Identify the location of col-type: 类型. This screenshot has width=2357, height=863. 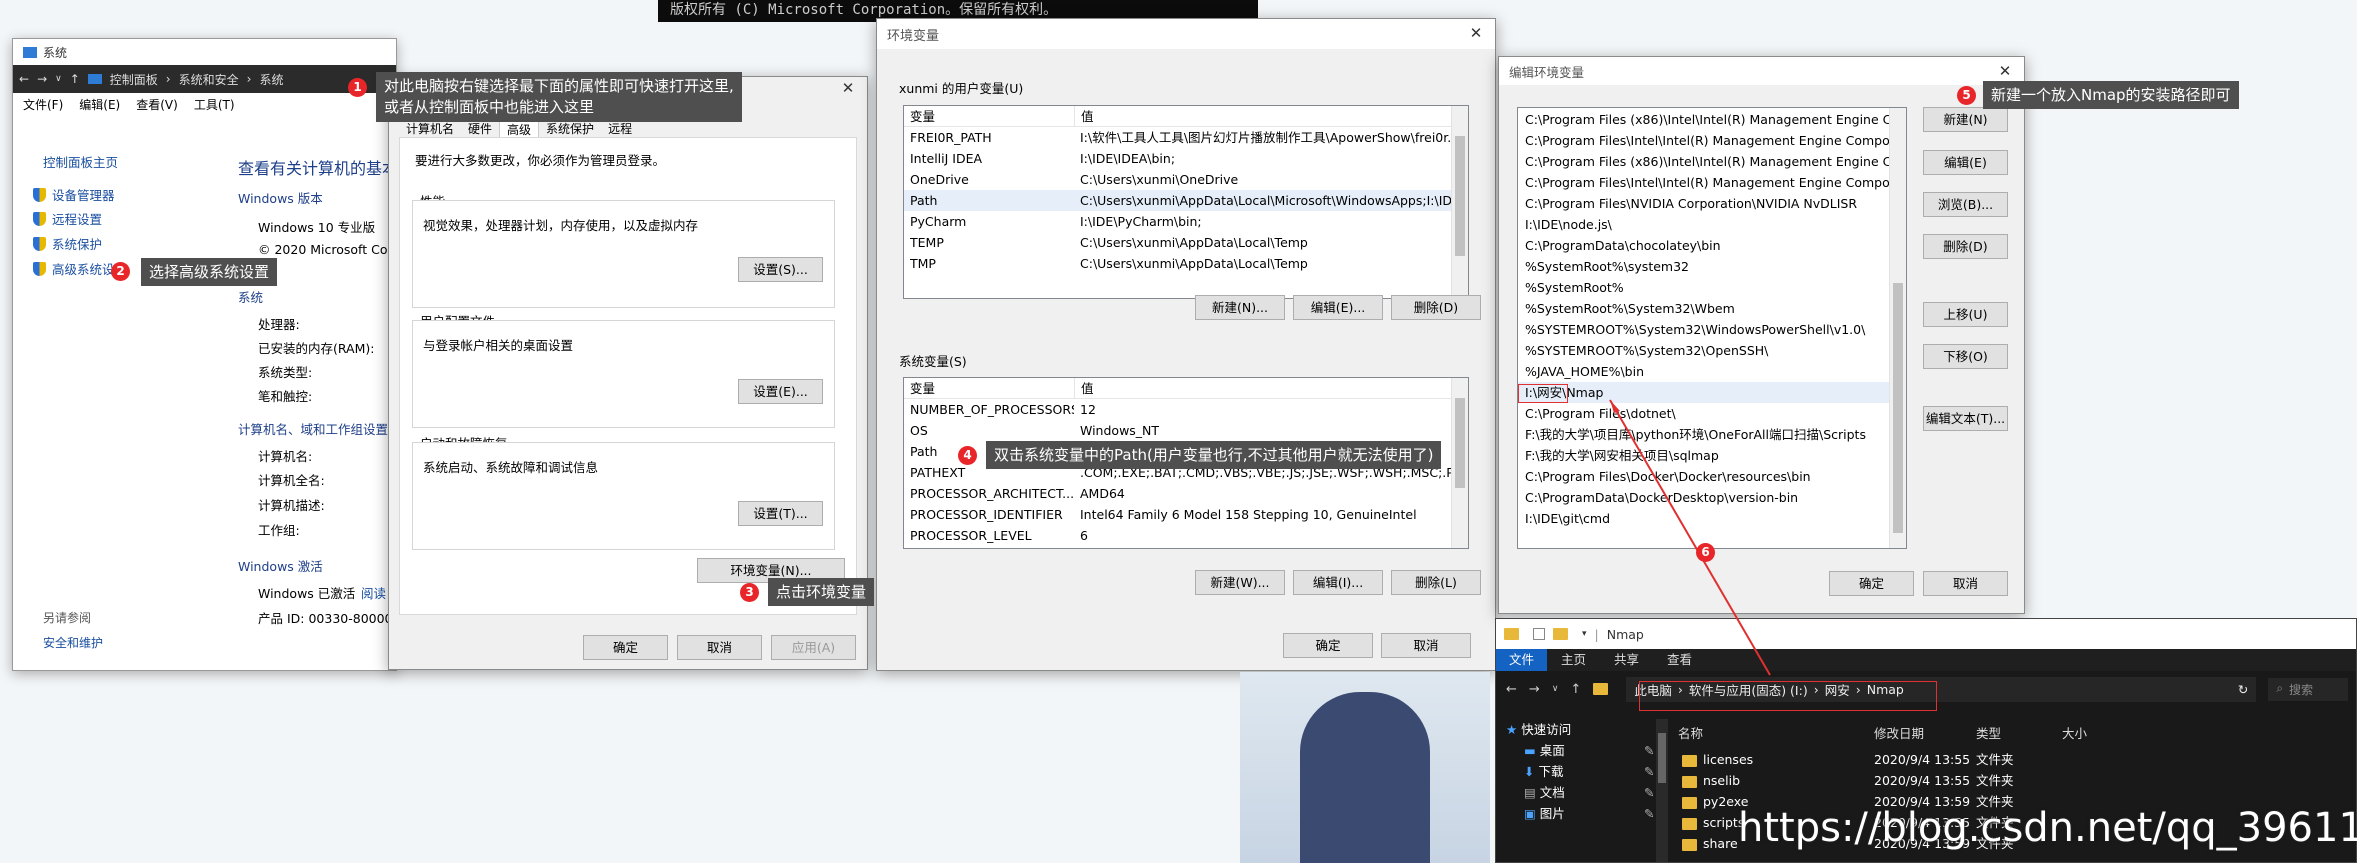
(1988, 732).